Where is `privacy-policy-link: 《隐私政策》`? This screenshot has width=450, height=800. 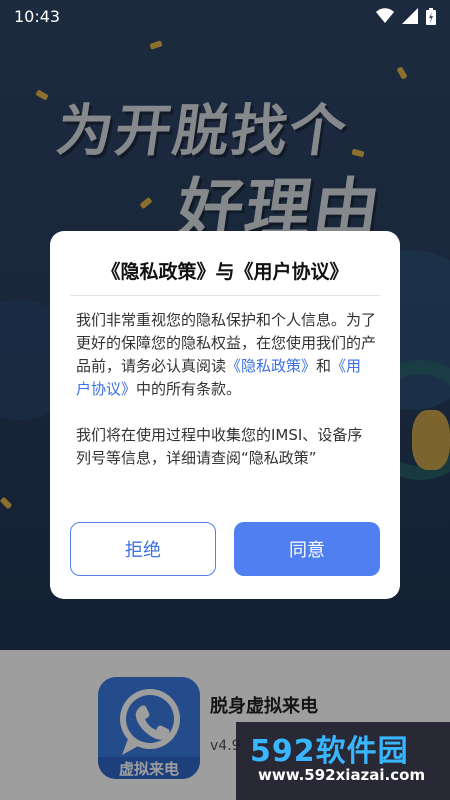
privacy-policy-link: 《隐私政策》 is located at coordinates (271, 366).